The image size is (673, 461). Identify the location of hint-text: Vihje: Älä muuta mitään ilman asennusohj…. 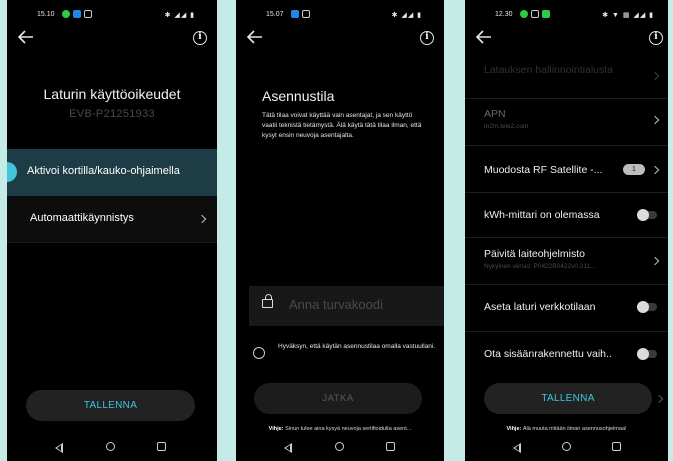
(566, 429).